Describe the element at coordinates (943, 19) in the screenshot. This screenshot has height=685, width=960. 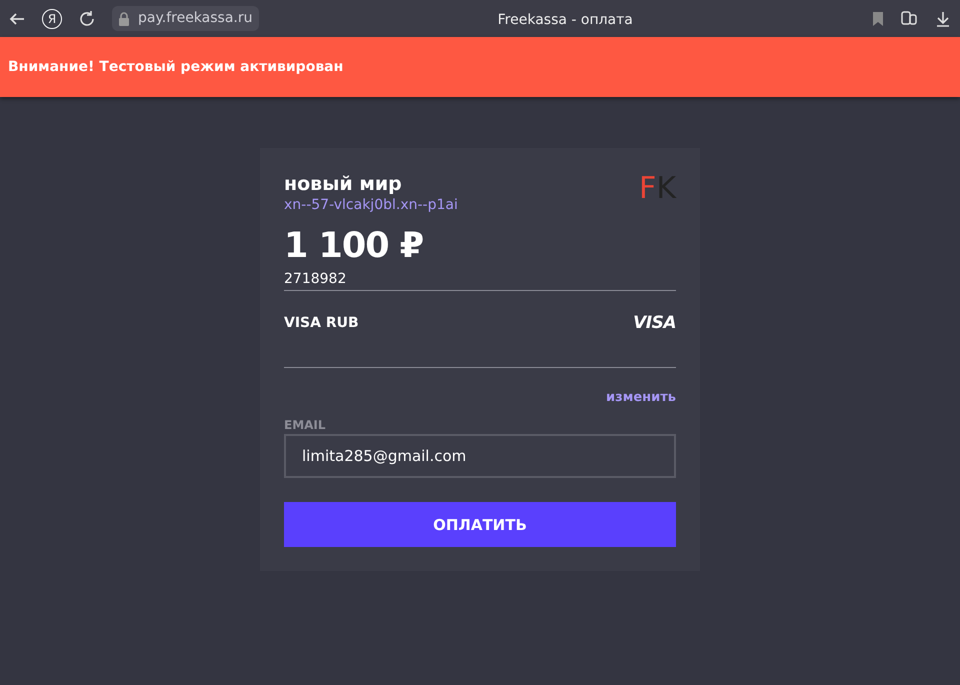
I see `download-icon` at that location.